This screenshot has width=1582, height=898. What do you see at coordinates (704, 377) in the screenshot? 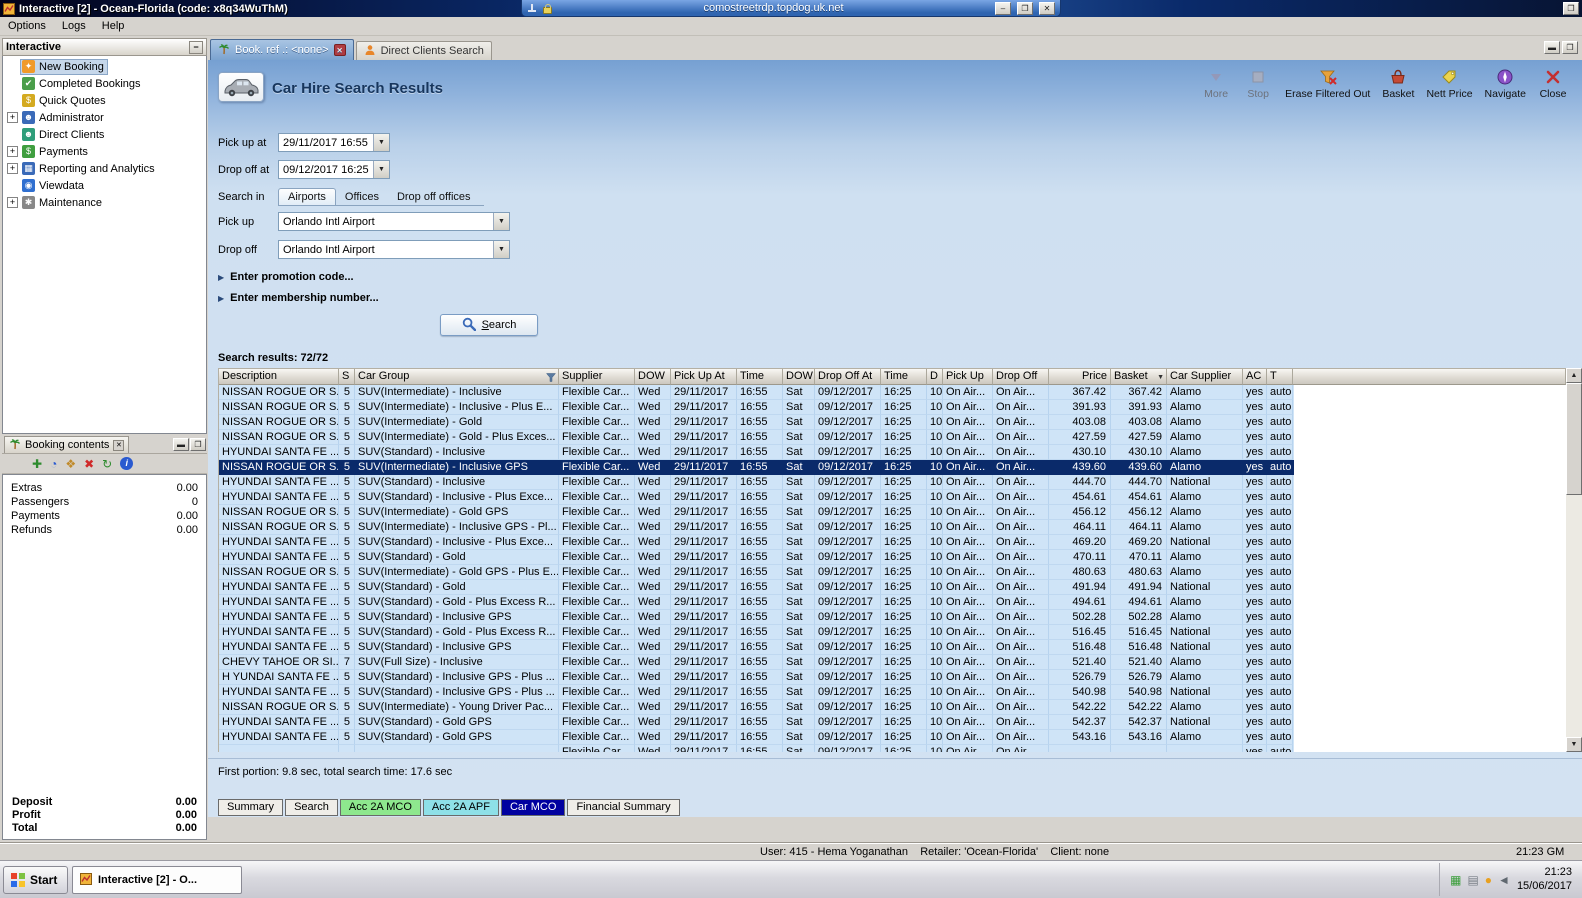
I see `column-header-pick-up-at-5: Pick Up At` at bounding box center [704, 377].